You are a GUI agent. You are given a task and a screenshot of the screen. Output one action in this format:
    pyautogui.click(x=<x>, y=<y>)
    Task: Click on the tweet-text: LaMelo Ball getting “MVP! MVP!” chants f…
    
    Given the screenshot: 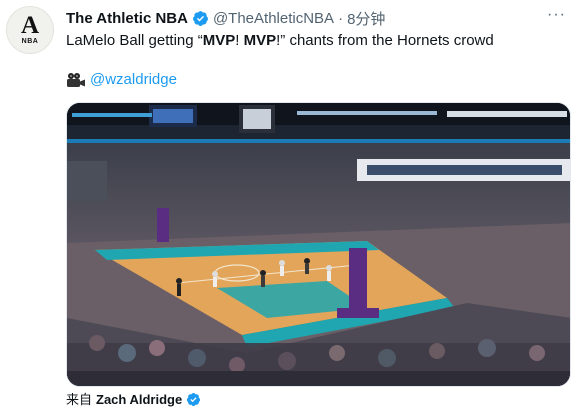 What is the action you would take?
    pyautogui.click(x=280, y=41)
    